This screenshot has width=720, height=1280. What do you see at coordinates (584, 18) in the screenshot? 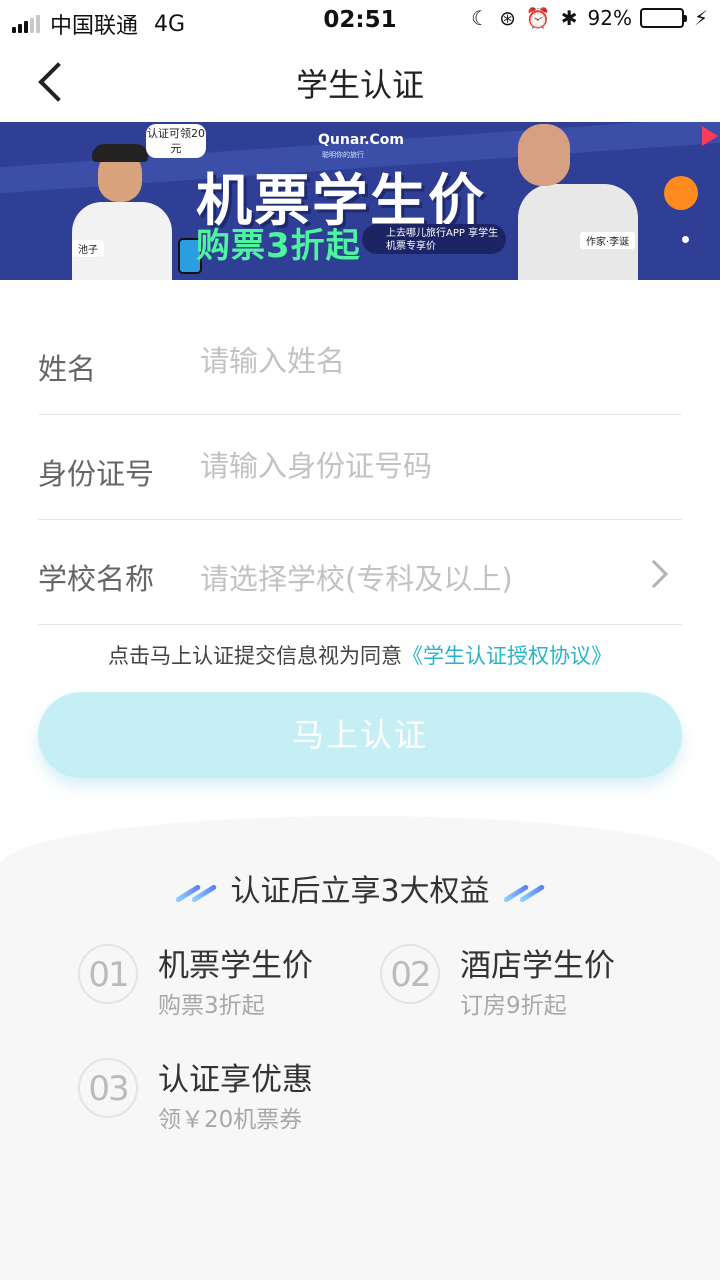
I see `status-right: ☾ ⊛ ⏰ ✱ 92% ⚡` at bounding box center [584, 18].